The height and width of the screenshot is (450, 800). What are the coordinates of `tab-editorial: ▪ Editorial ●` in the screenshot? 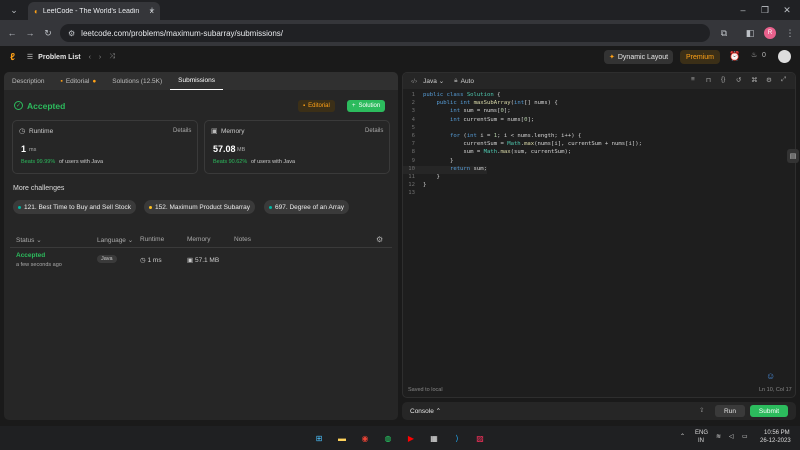 It's located at (79, 81).